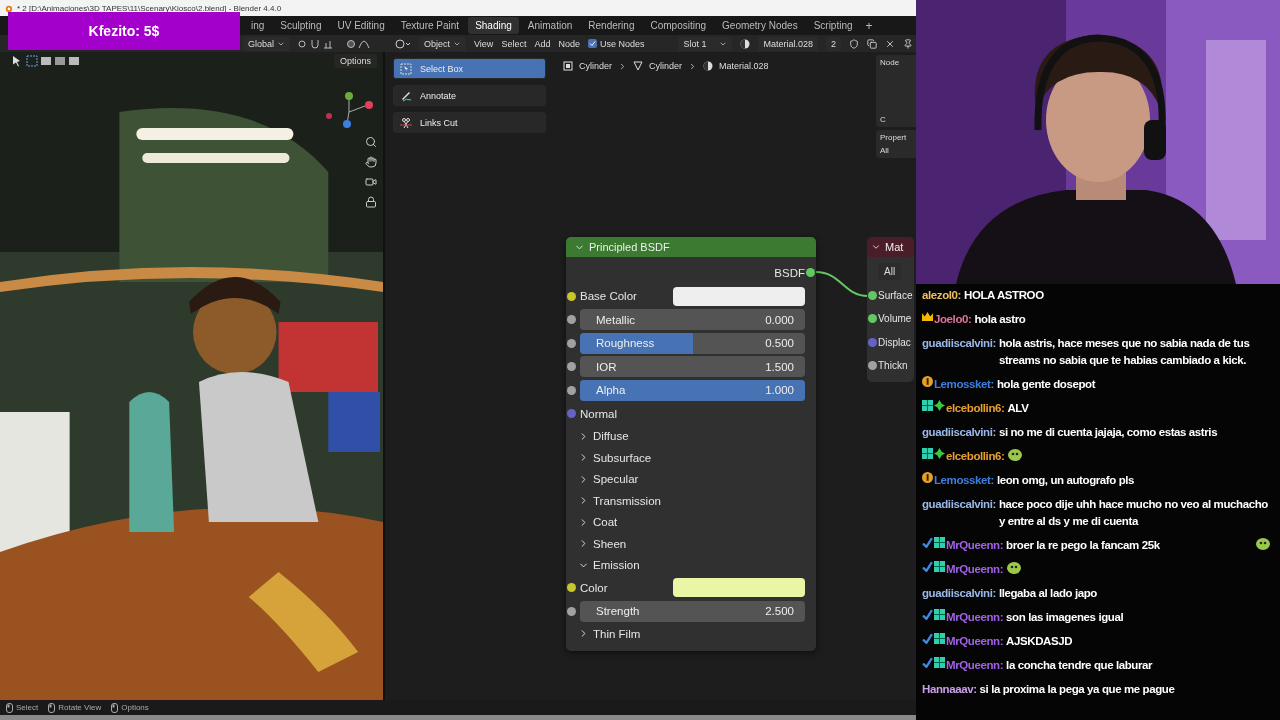  What do you see at coordinates (692, 343) in the screenshot?
I see `value-slider: Roughness 0.500` at bounding box center [692, 343].